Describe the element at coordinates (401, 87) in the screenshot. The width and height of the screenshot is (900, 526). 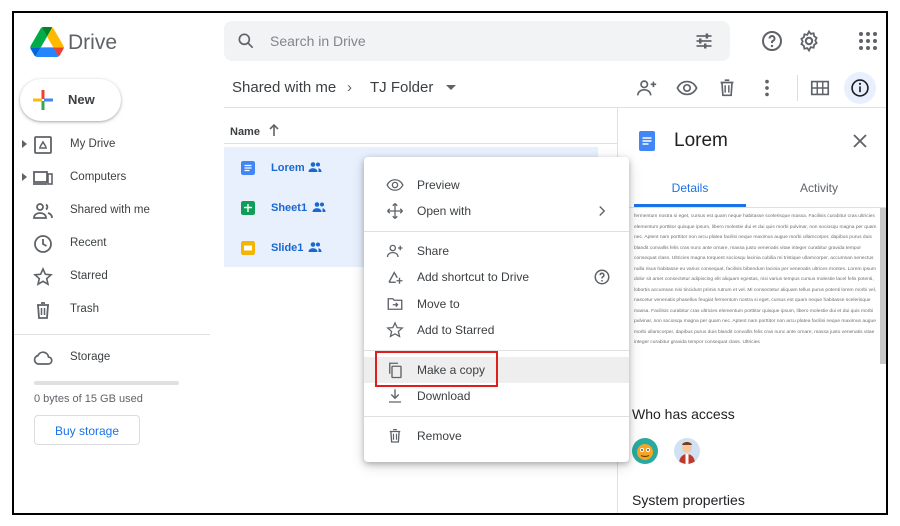
I see `breadcrumb-current: TJ Folder` at that location.